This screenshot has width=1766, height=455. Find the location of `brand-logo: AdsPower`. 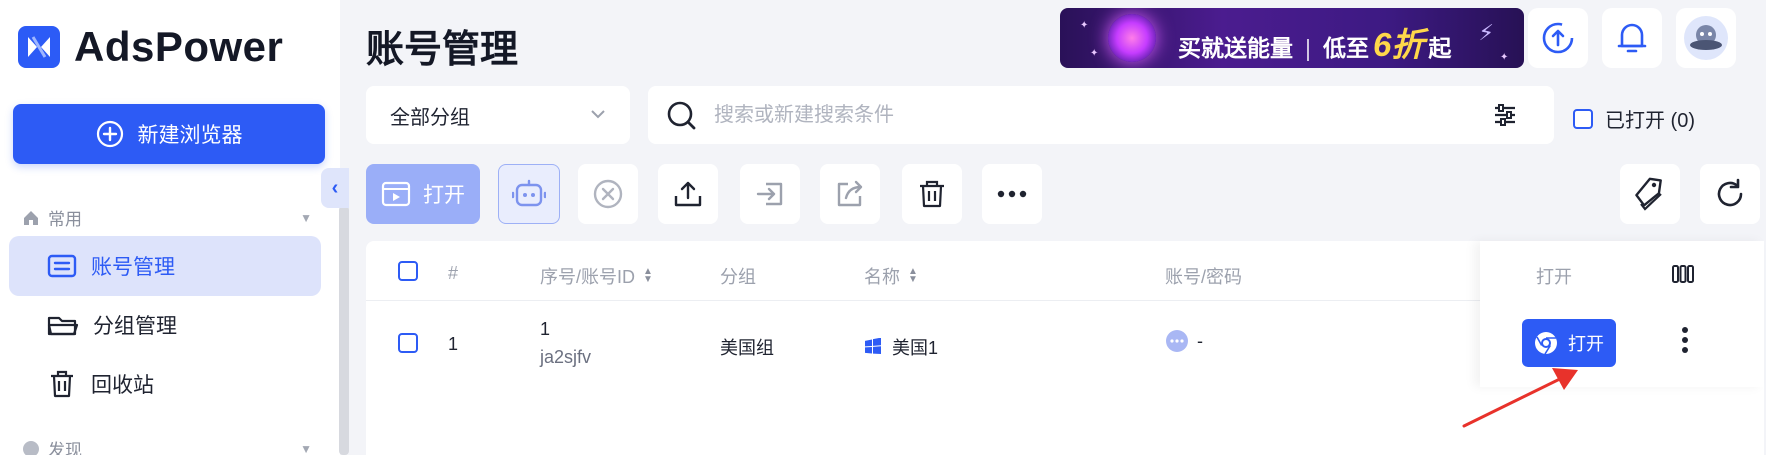

brand-logo: AdsPower is located at coordinates (150, 47).